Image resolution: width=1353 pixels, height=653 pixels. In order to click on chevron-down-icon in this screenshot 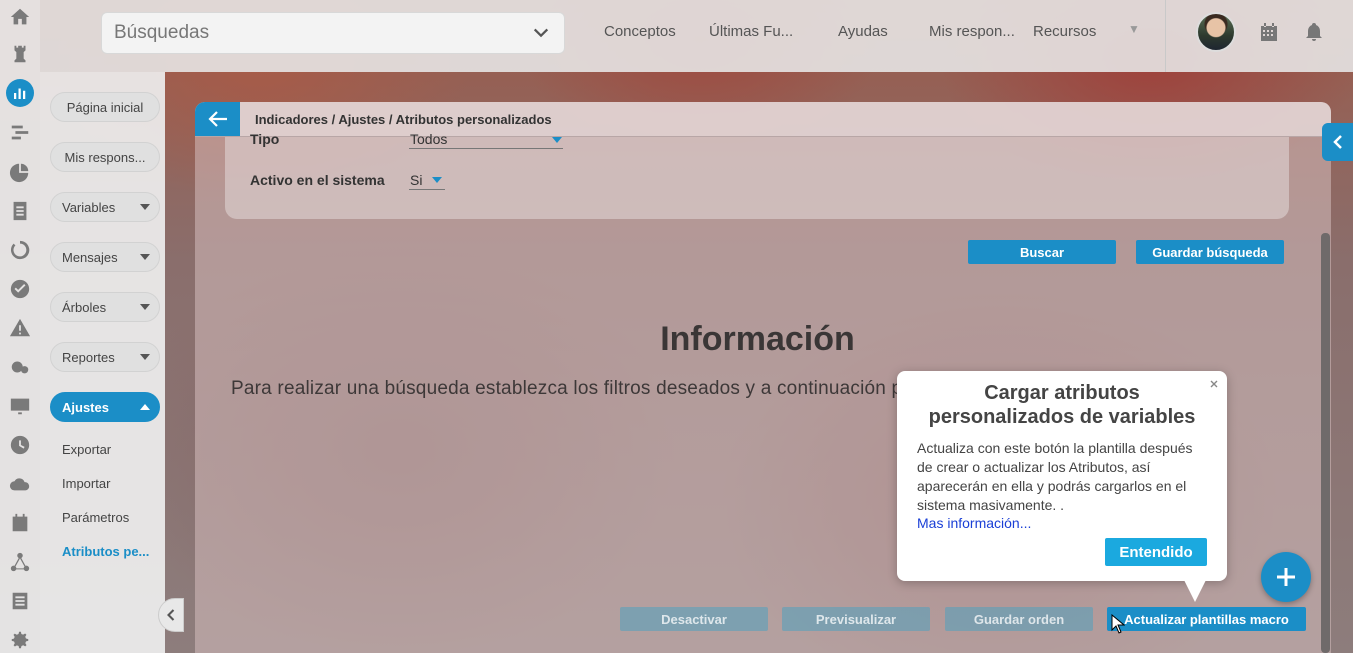, I will do `click(541, 33)`.